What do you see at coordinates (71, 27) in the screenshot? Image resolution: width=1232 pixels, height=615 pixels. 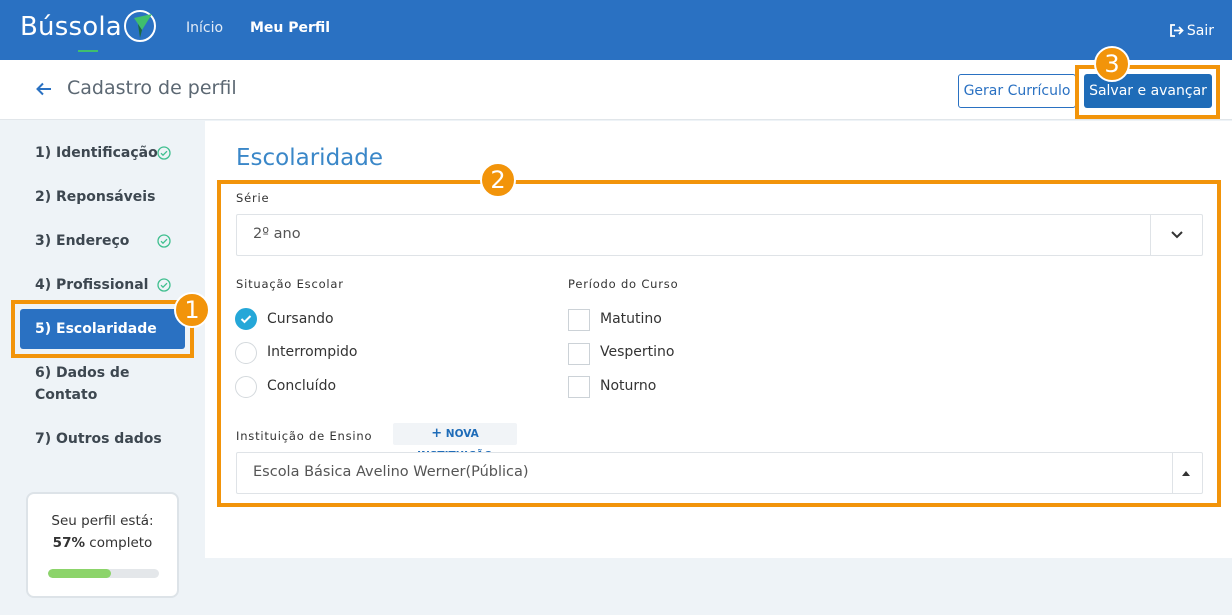 I see `app-logo: Bússola` at bounding box center [71, 27].